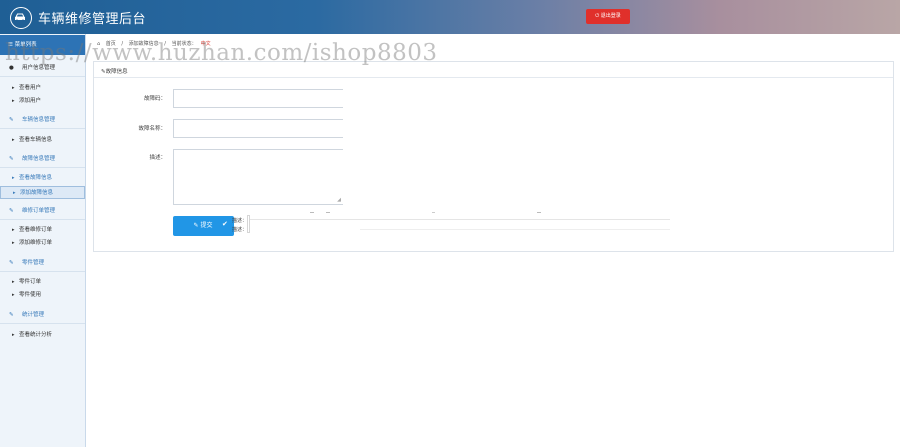 This screenshot has height=447, width=900. I want to click on panel-title: ✎故障信息, so click(114, 71).